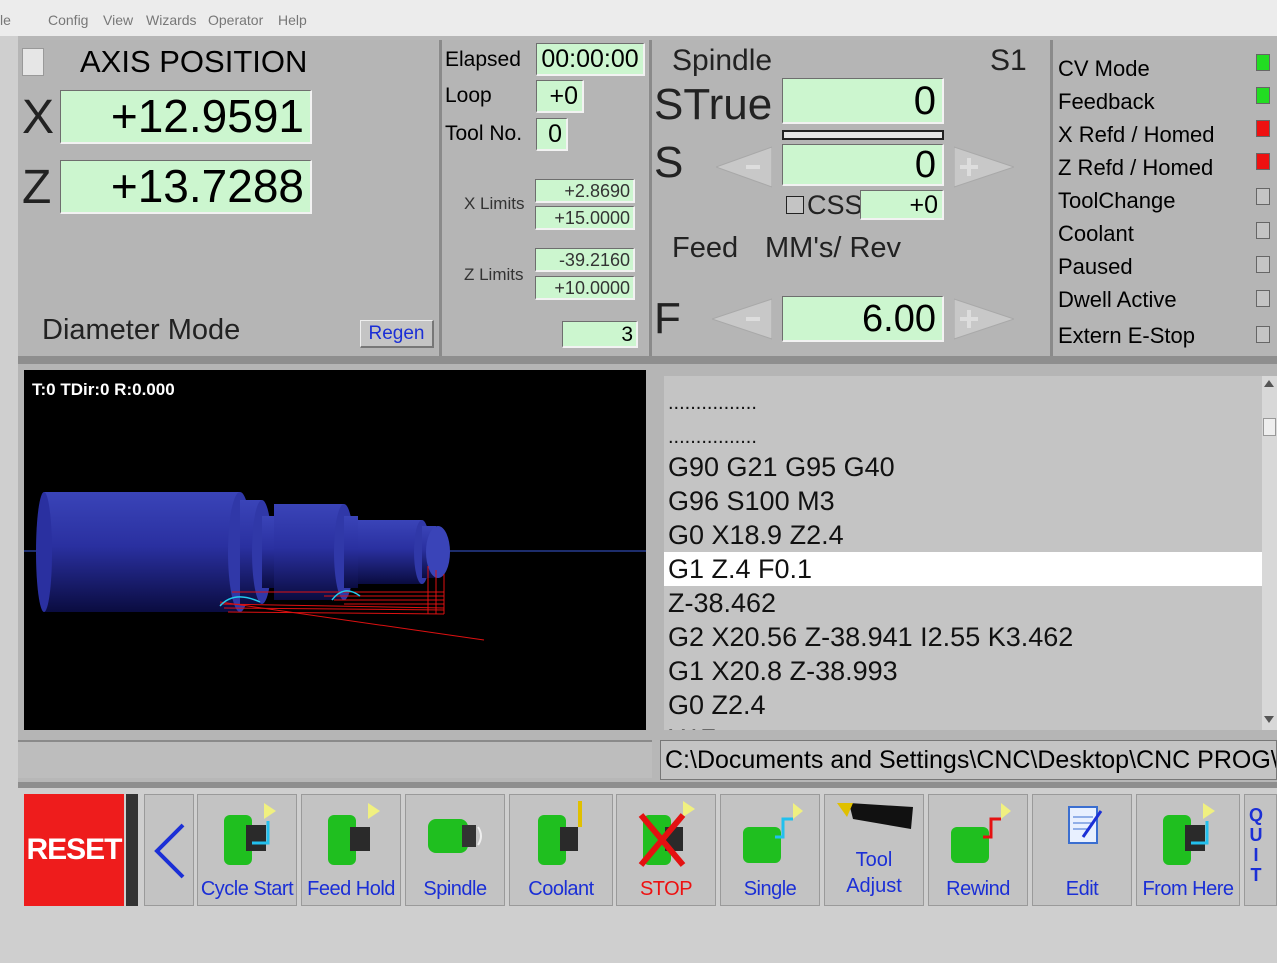 The height and width of the screenshot is (963, 1277). What do you see at coordinates (560, 833) in the screenshot?
I see `coolant-icon` at bounding box center [560, 833].